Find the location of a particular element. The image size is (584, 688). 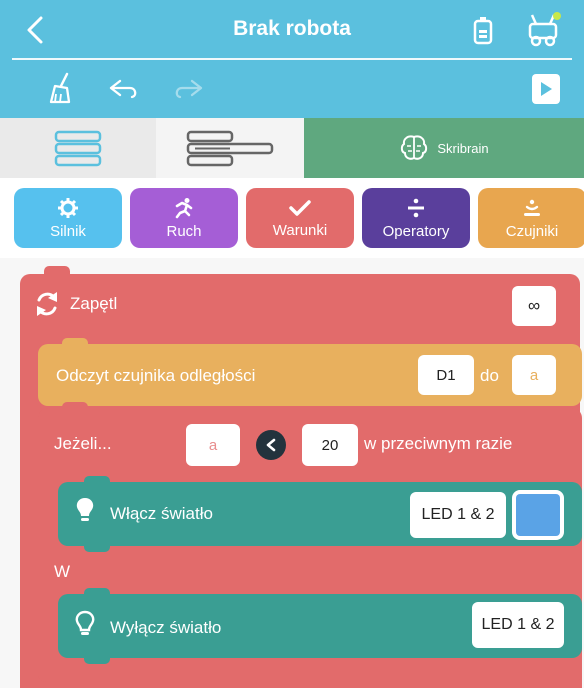

blocks-simple-icon is located at coordinates (78, 148).